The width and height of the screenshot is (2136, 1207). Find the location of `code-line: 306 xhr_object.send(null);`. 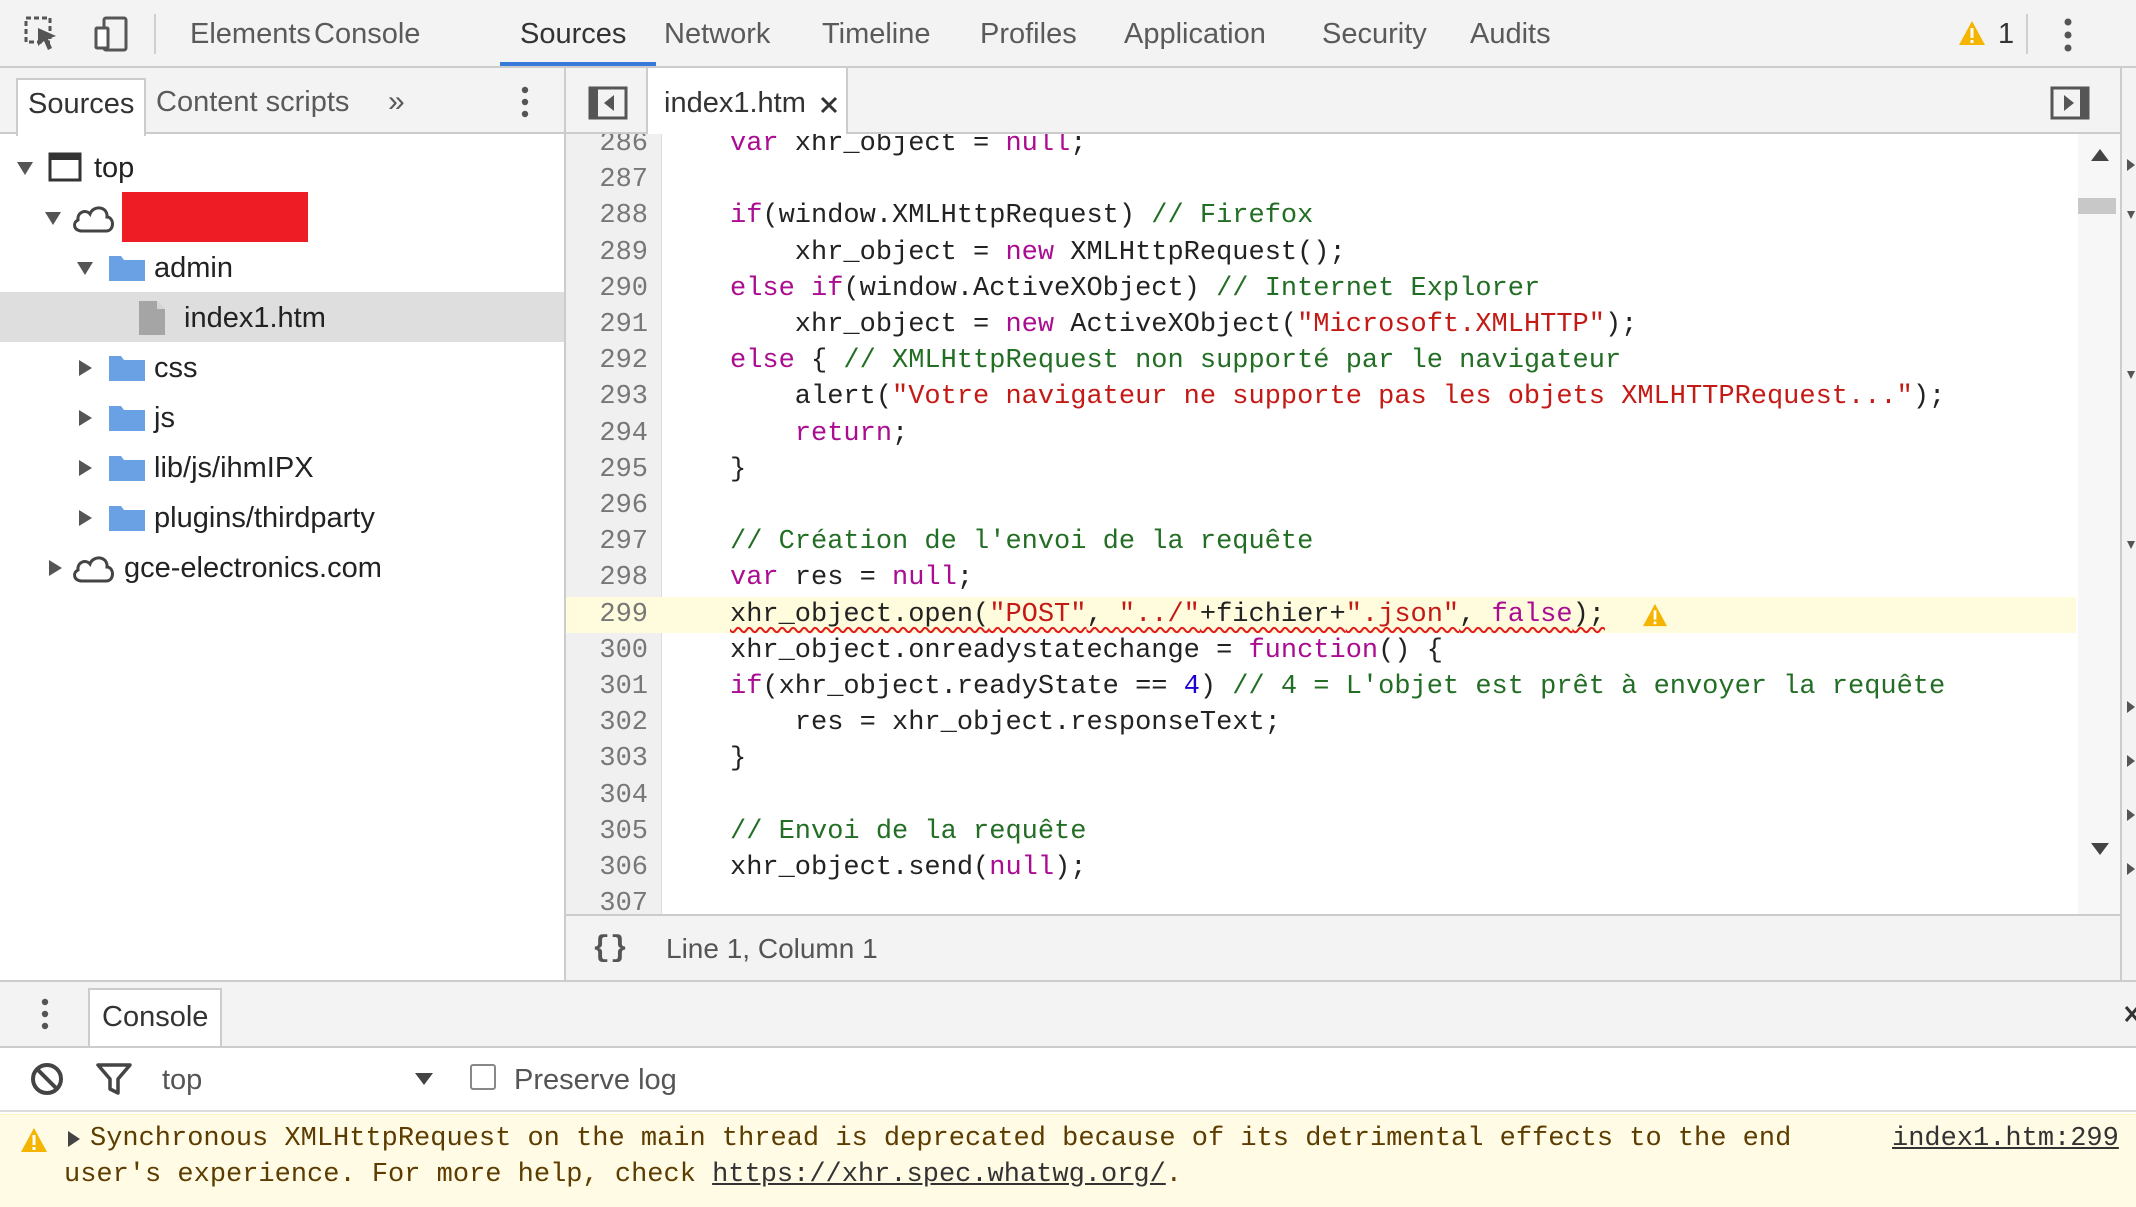

code-line: 306 xhr_object.send(null); is located at coordinates (1321, 868).